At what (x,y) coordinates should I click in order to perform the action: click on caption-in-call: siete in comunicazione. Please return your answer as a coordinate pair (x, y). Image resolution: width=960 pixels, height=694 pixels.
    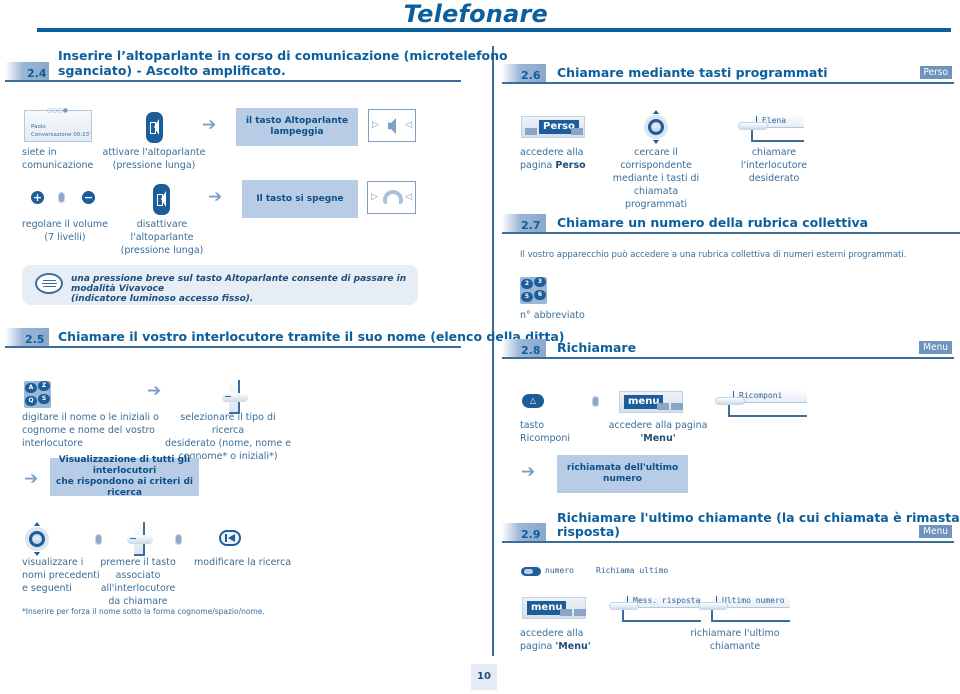
    Looking at the image, I should click on (57, 159).